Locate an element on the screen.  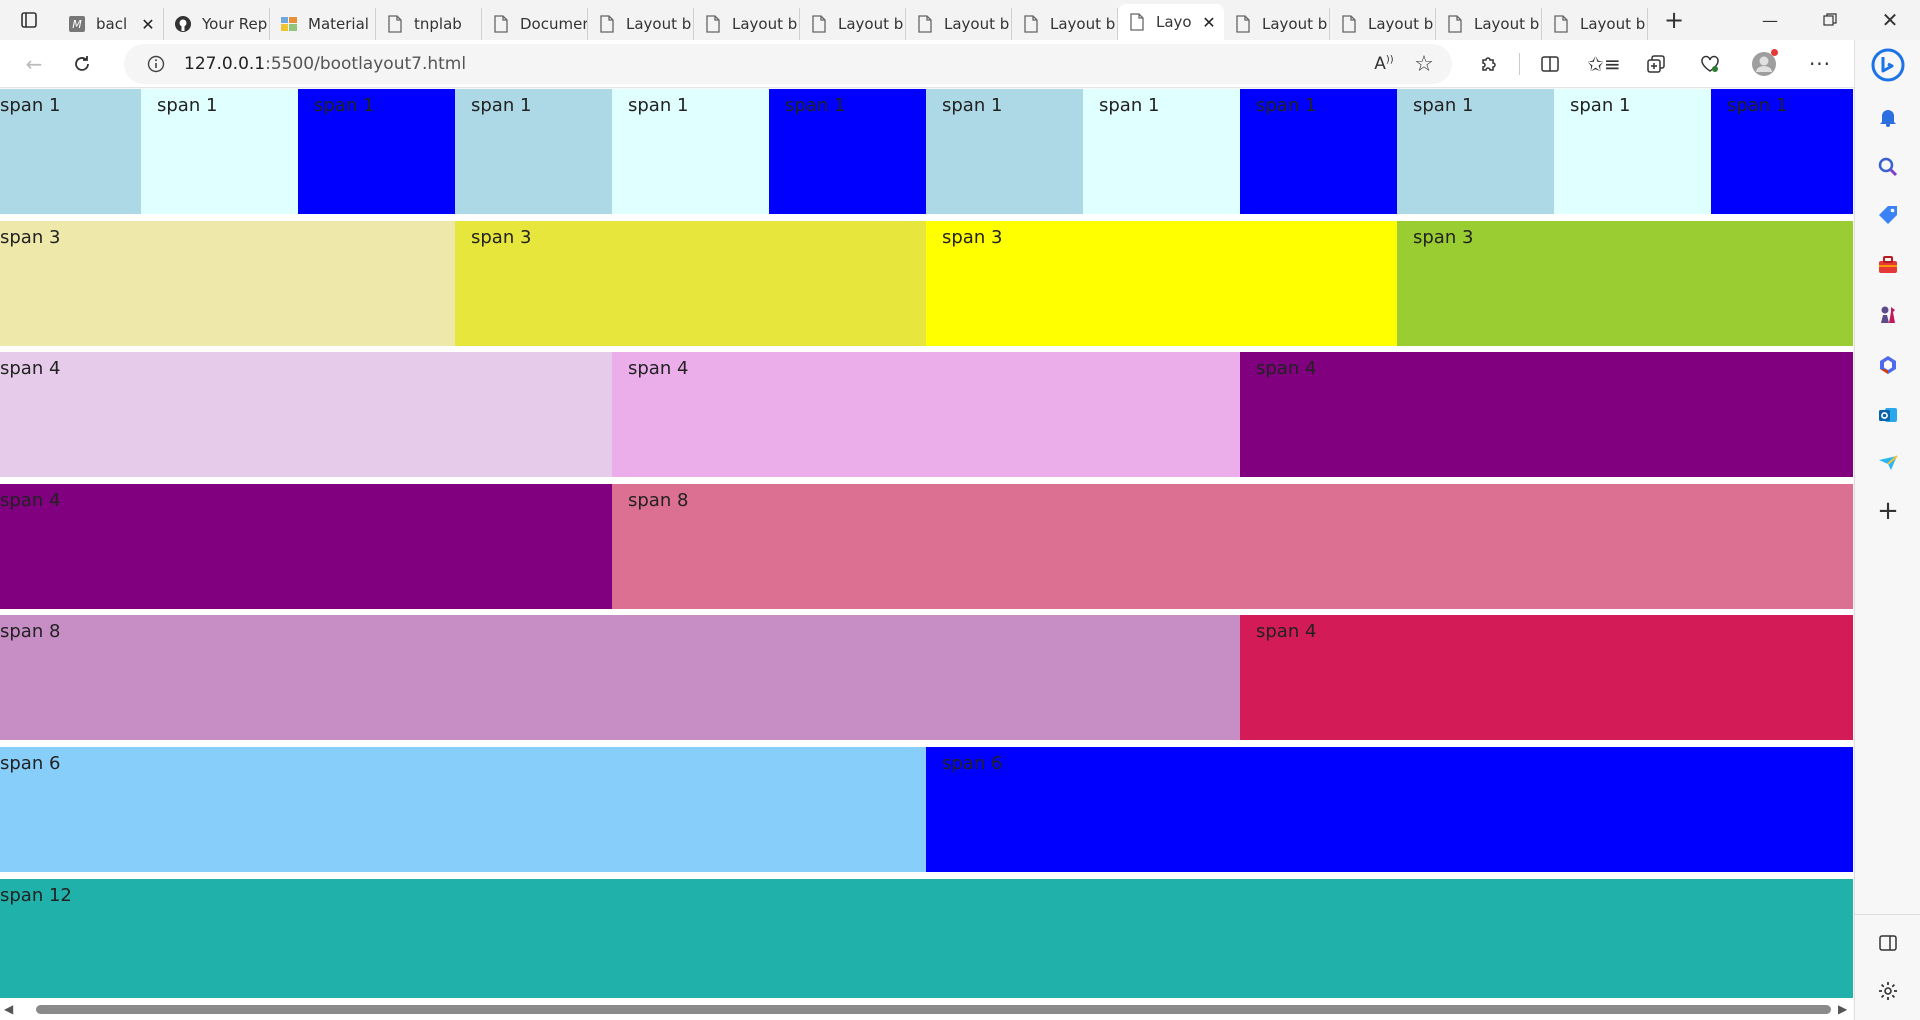
tab-title: Layo is located at coordinates (1174, 22).